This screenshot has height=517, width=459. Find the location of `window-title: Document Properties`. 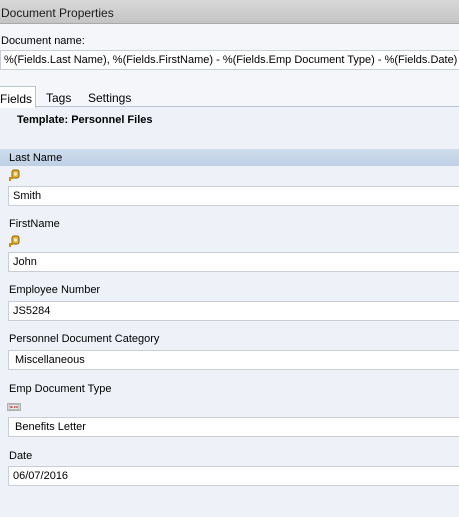

window-title: Document Properties is located at coordinates (57, 13).